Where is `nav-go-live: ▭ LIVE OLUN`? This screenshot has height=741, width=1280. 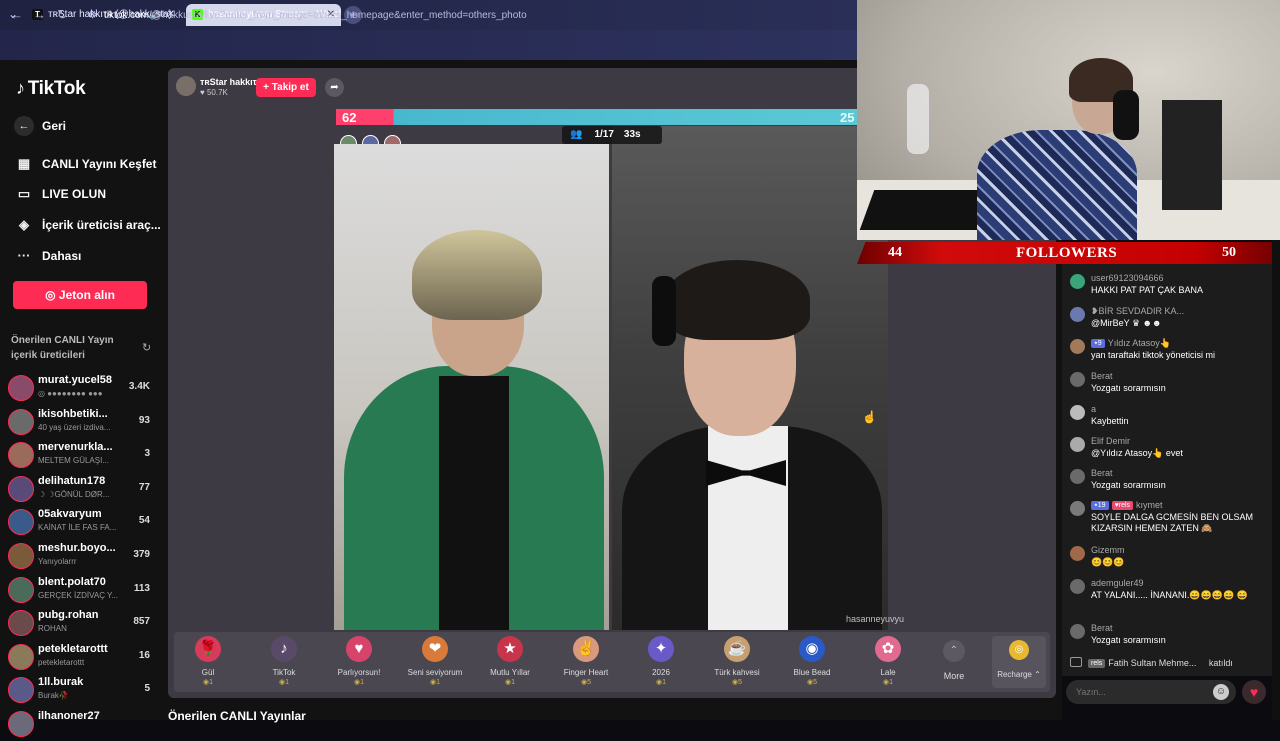 nav-go-live: ▭ LIVE OLUN is located at coordinates (60, 194).